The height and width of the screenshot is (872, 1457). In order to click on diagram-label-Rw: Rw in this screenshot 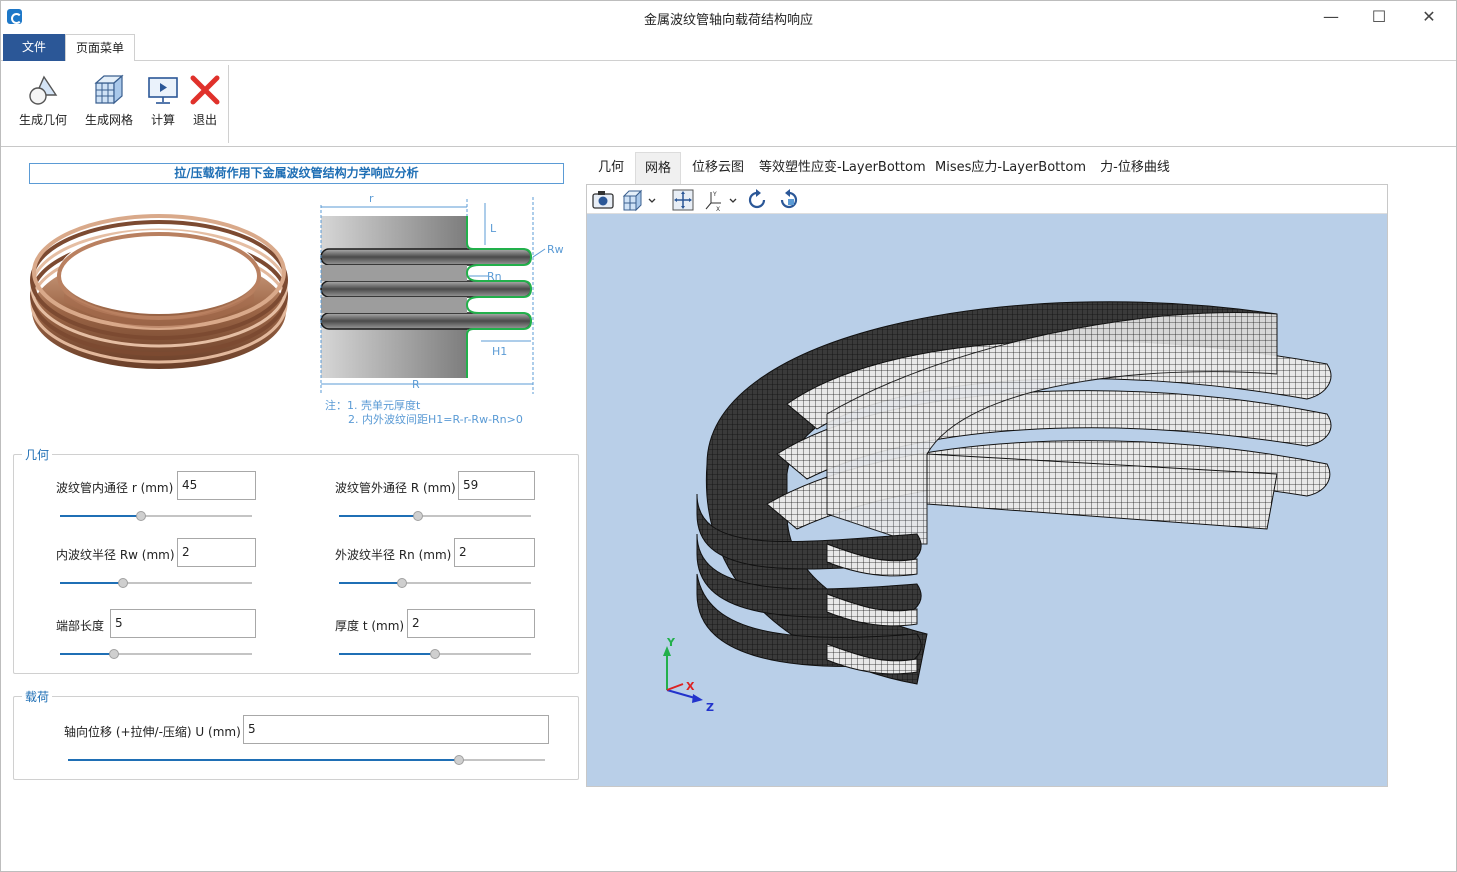, I will do `click(555, 249)`.